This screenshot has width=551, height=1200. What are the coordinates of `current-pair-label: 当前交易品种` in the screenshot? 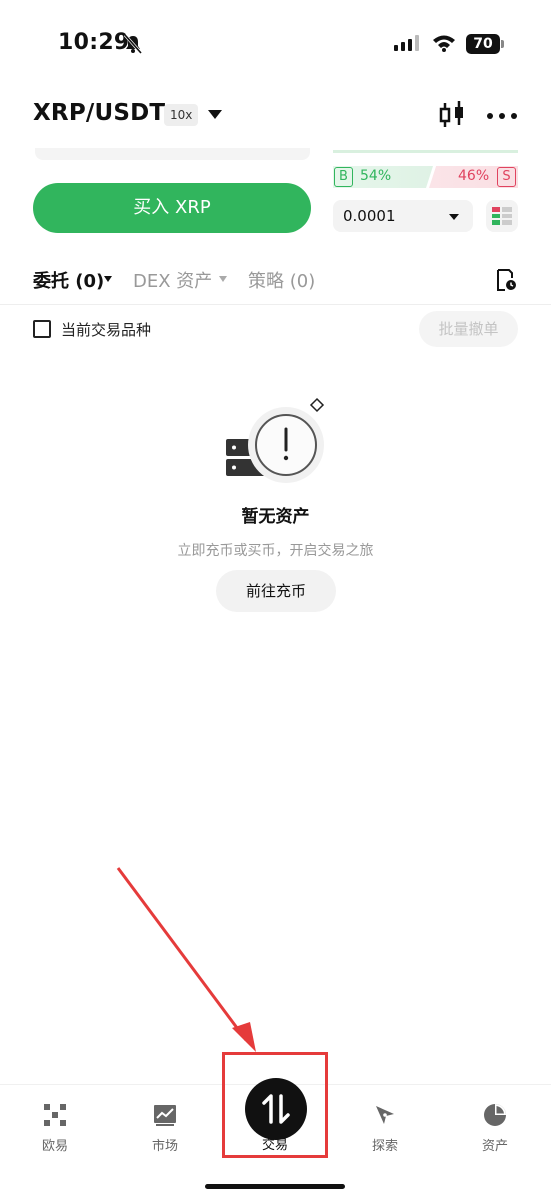 It's located at (106, 329).